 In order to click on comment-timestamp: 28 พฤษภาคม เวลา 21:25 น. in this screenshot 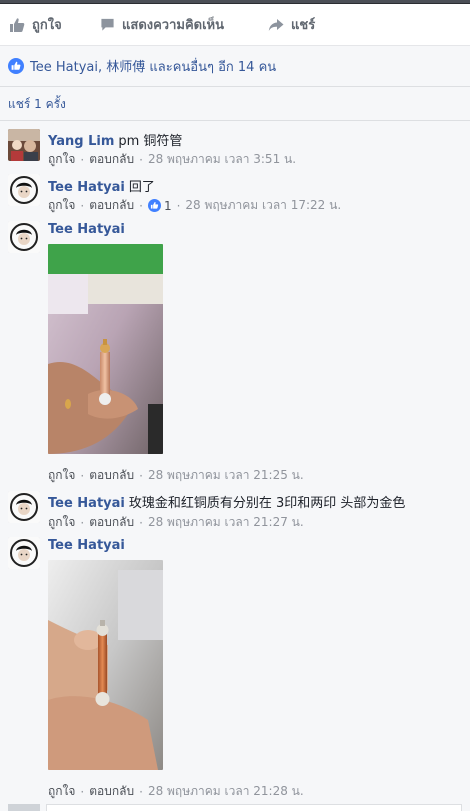, I will do `click(226, 475)`.